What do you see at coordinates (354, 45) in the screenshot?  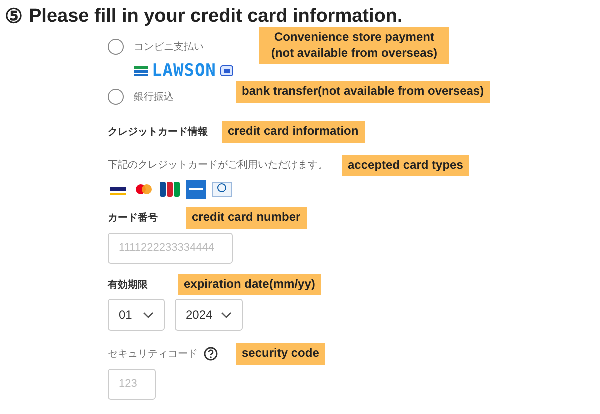 I see `annotation-label: Convenience store payment (not available from overseas)` at bounding box center [354, 45].